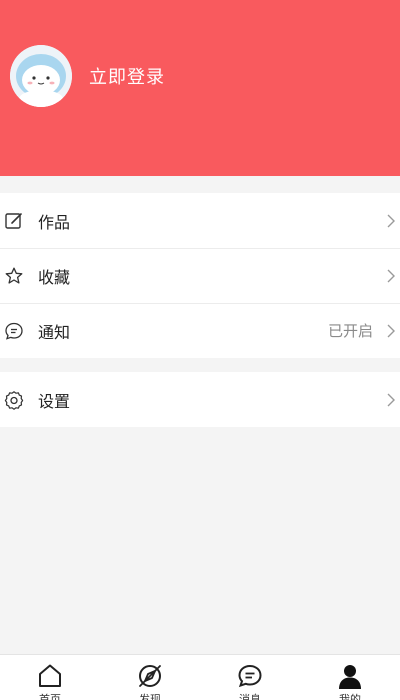 Image resolution: width=400 pixels, height=700 pixels. I want to click on chat-icon, so click(250, 676).